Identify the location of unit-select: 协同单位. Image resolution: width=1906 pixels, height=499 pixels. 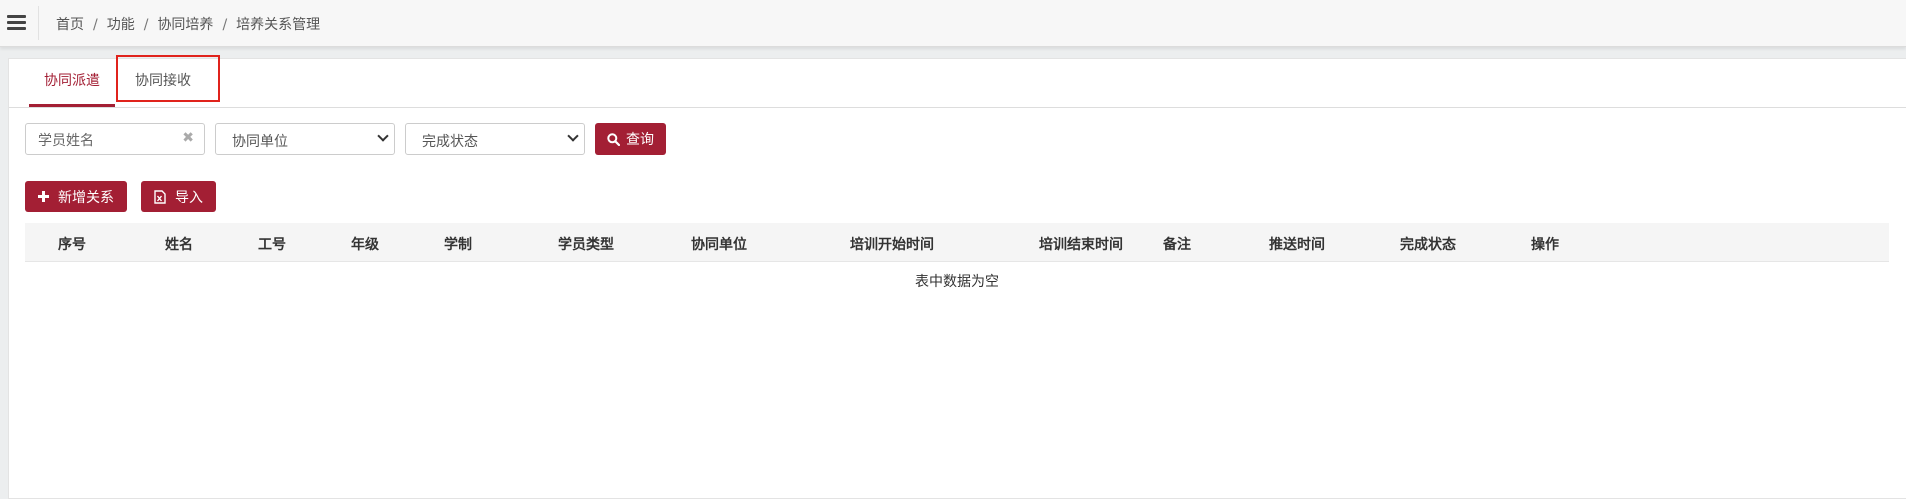
(305, 139).